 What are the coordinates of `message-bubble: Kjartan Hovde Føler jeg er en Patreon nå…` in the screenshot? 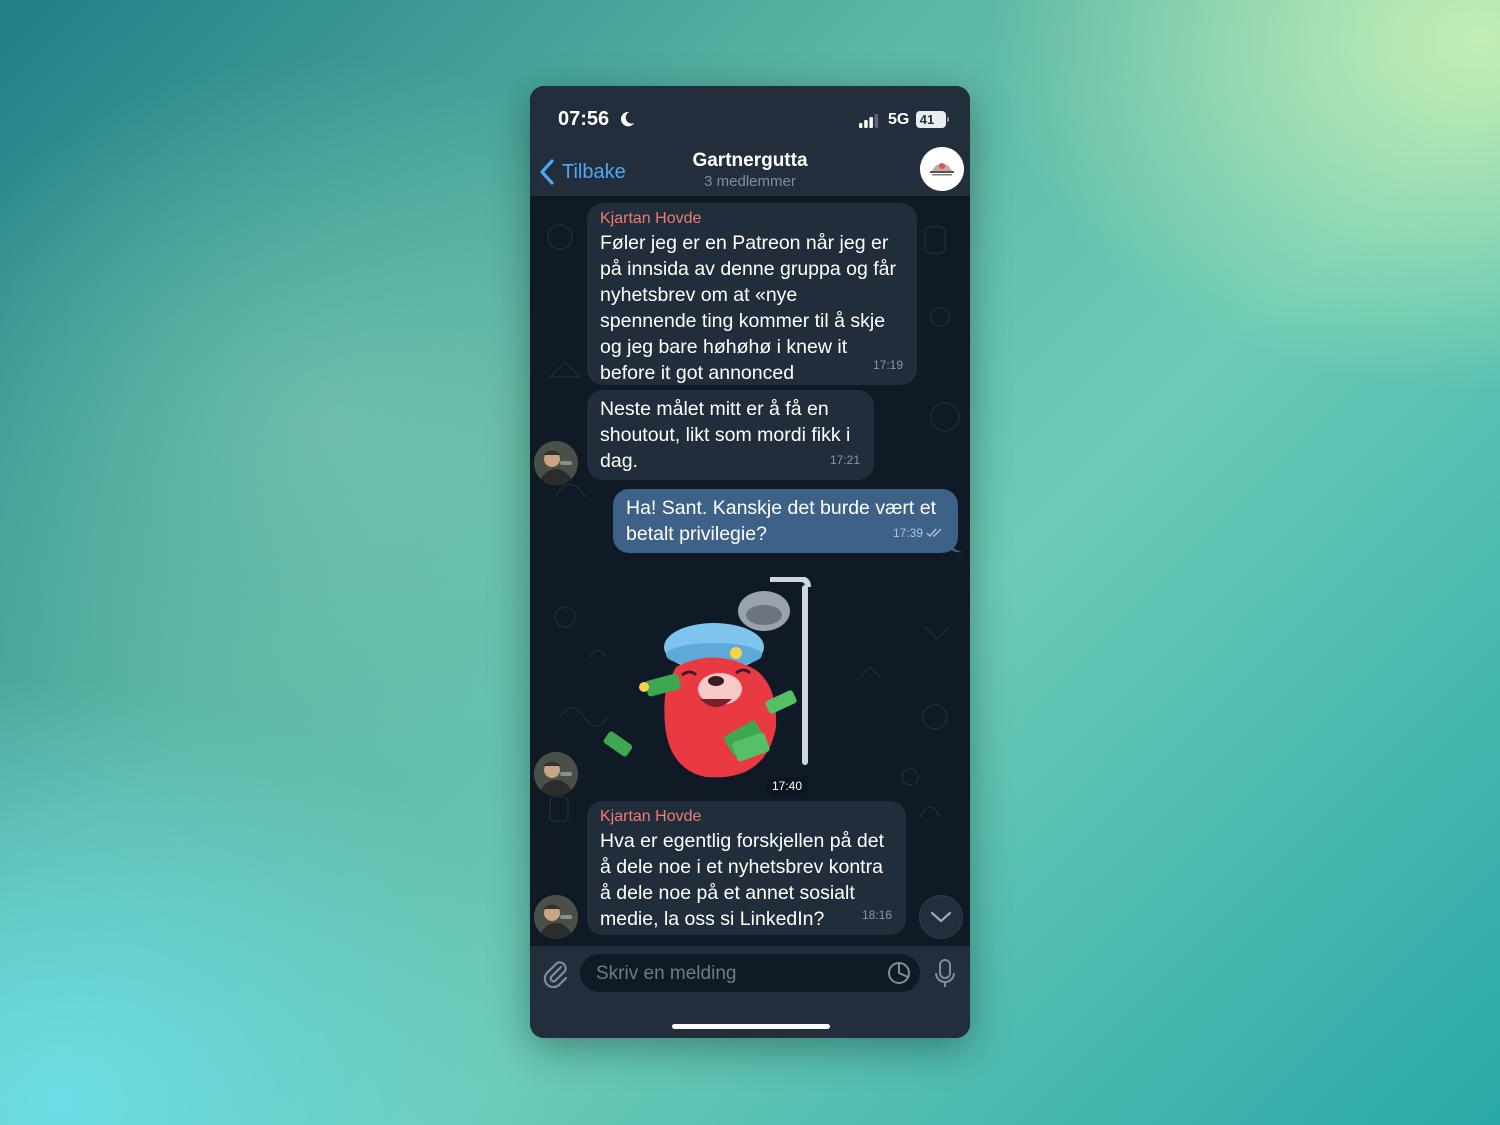 It's located at (752, 294).